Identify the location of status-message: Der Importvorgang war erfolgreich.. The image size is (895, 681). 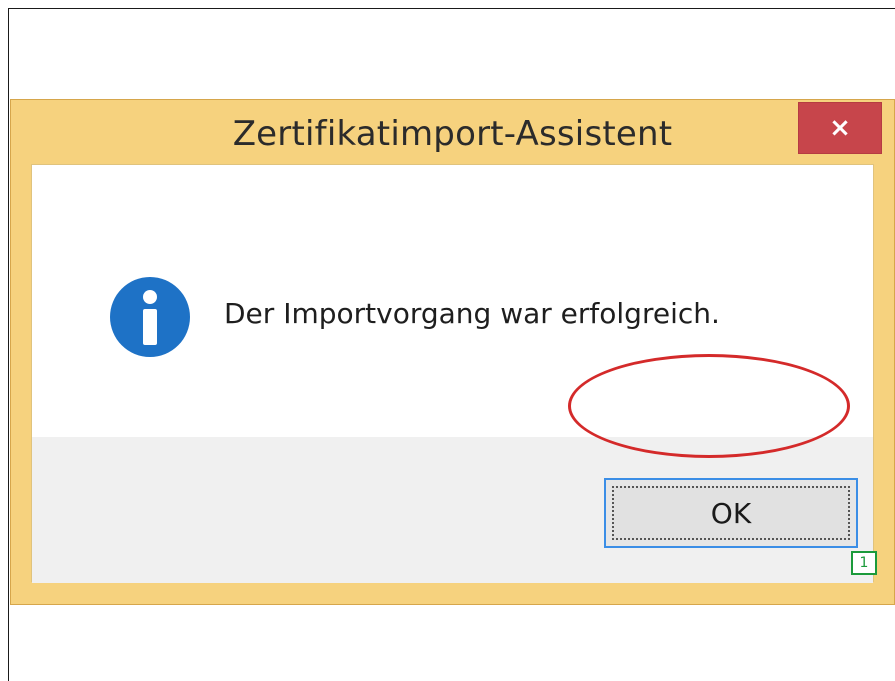
(472, 313).